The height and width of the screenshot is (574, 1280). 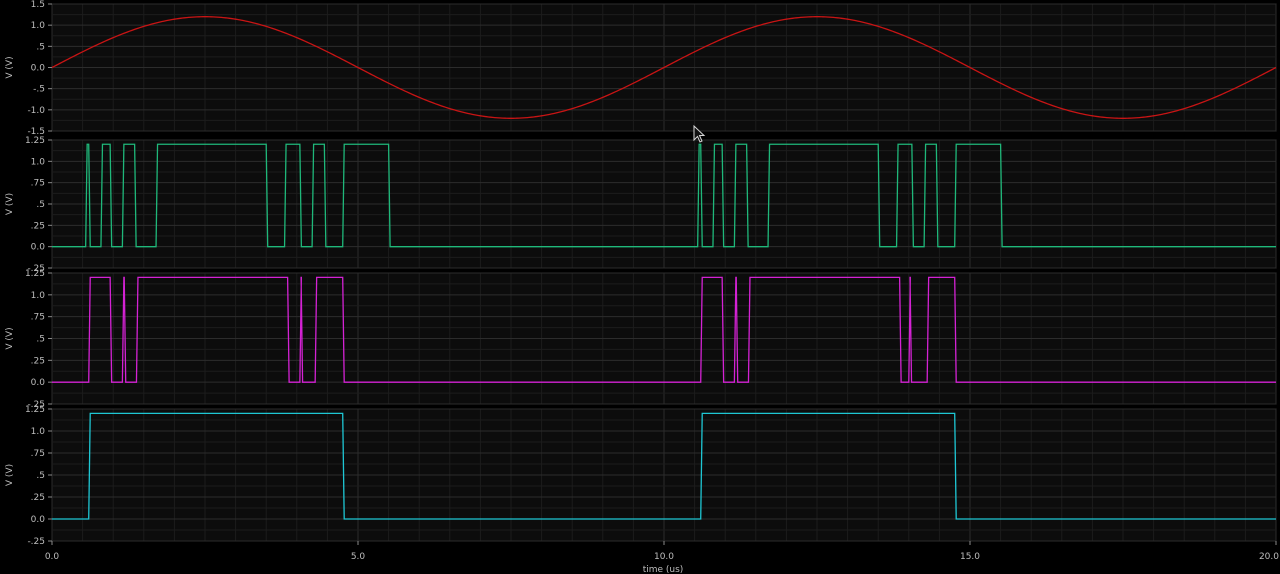 What do you see at coordinates (36, 111) in the screenshot?
I see `y-tick-label: -1.0` at bounding box center [36, 111].